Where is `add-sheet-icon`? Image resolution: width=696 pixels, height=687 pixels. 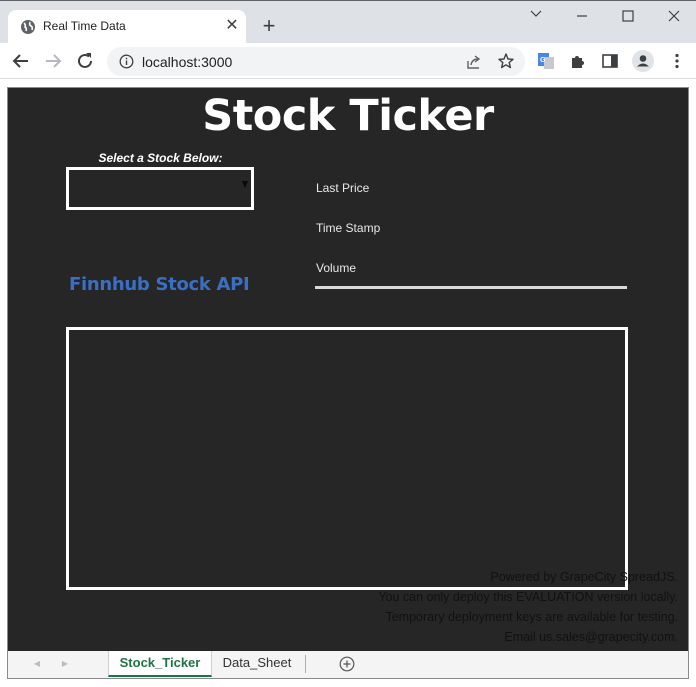
add-sheet-icon is located at coordinates (347, 664).